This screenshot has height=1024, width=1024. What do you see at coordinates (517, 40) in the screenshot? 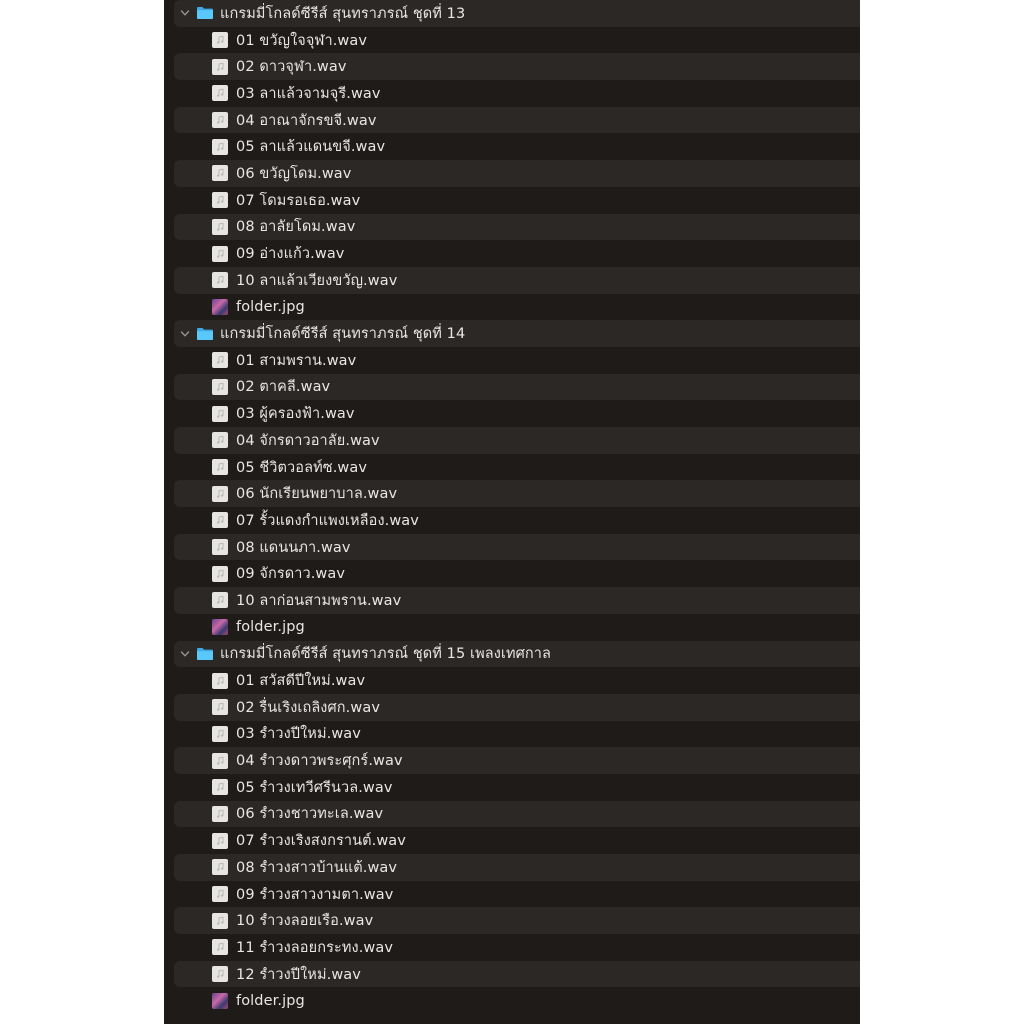
I see `file-row: 01 ขวัญใจจุฬา.wav` at bounding box center [517, 40].